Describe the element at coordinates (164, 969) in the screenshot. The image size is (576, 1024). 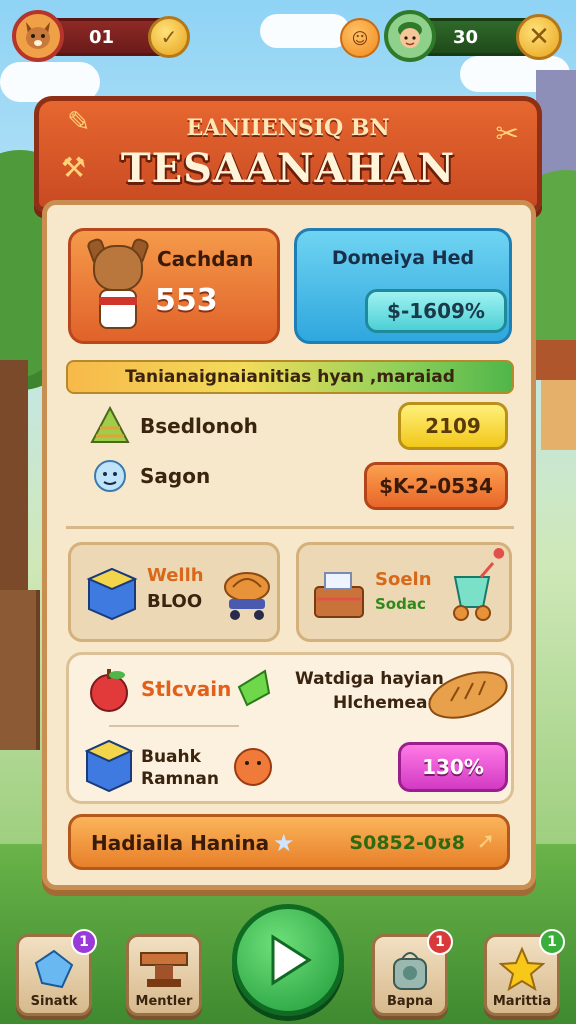
I see `anvil-icon` at that location.